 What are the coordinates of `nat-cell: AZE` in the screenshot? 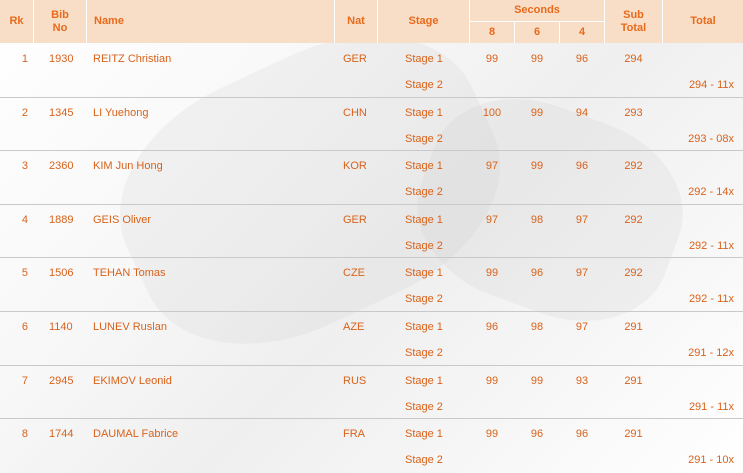 It's located at (354, 326).